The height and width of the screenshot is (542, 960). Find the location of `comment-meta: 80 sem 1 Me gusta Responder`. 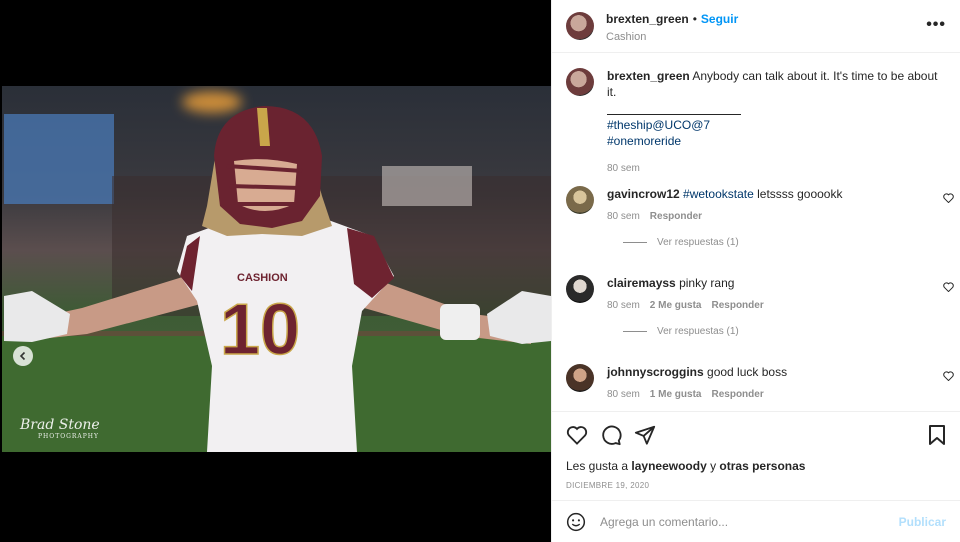

comment-meta: 80 sem 1 Me gusta Responder is located at coordinates (776, 394).